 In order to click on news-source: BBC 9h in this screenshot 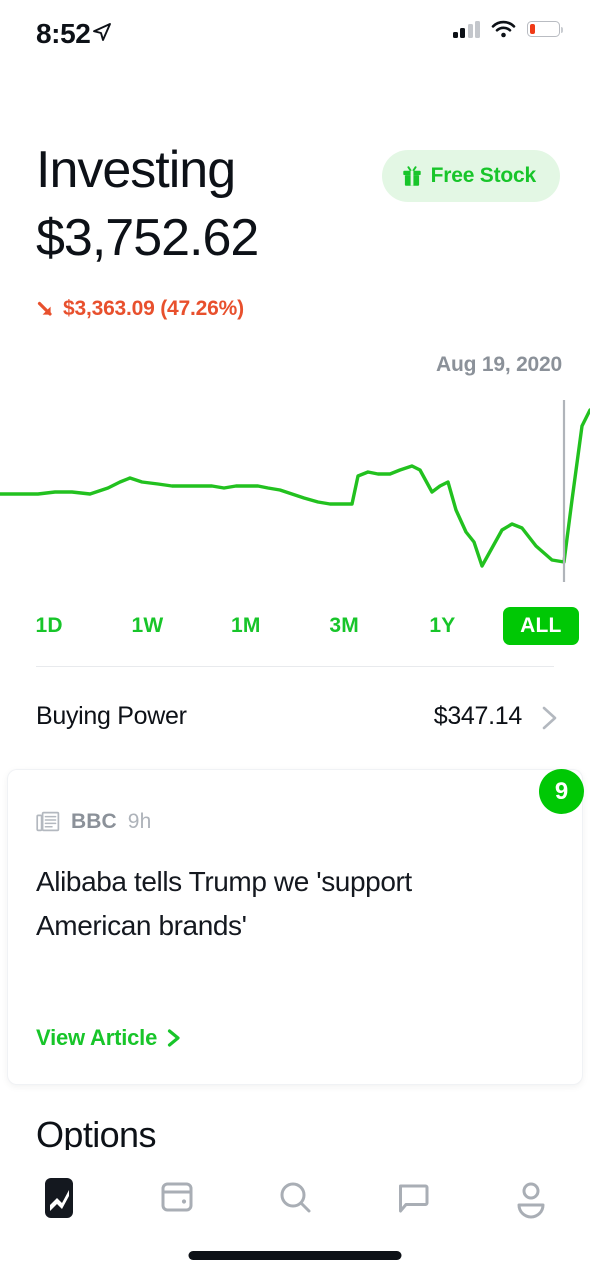, I will do `click(93, 822)`.